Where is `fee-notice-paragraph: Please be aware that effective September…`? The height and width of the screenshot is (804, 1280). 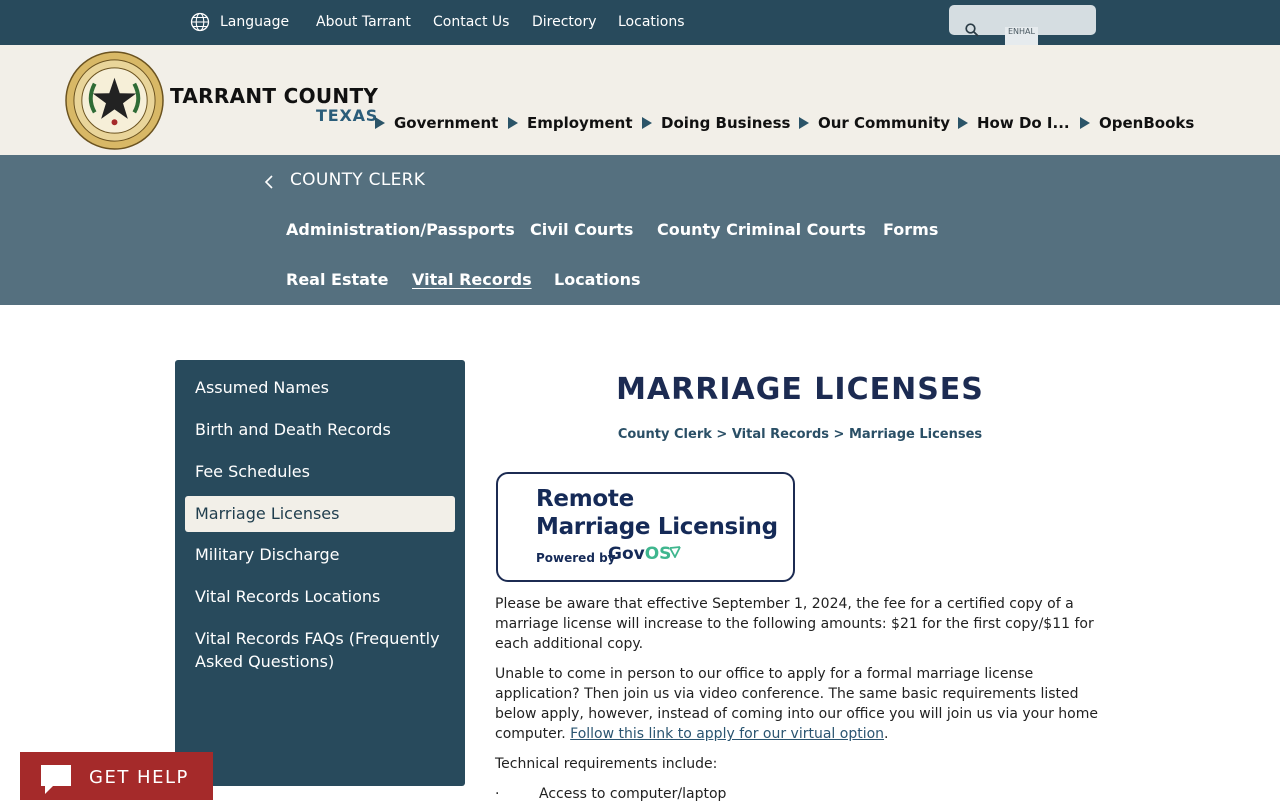 fee-notice-paragraph: Please be aware that effective September… is located at coordinates (794, 624).